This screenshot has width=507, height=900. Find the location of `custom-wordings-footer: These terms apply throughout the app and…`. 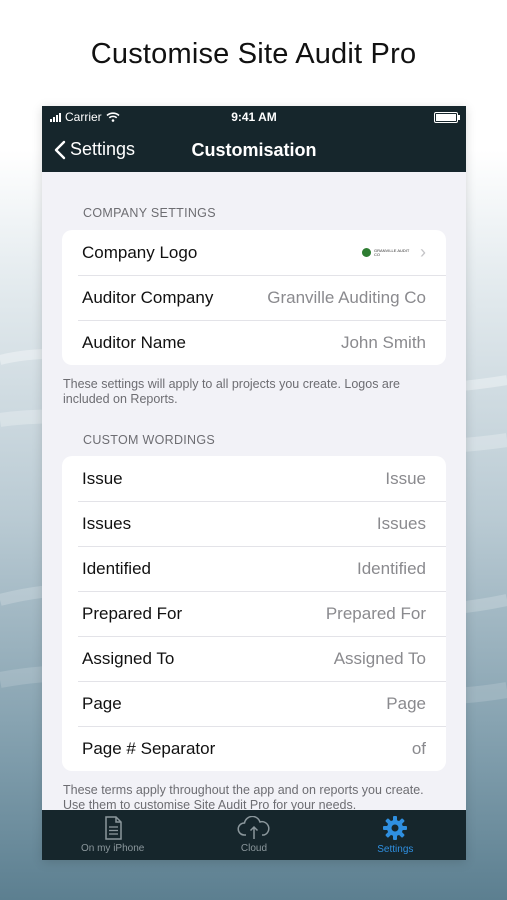

custom-wordings-footer: These terms apply throughout the app and… is located at coordinates (243, 797).